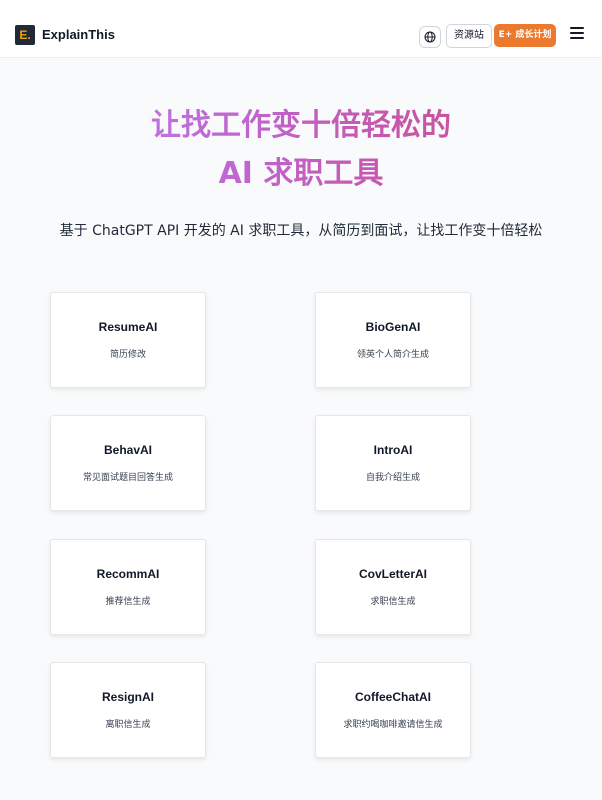 The width and height of the screenshot is (602, 800). Describe the element at coordinates (525, 35) in the screenshot. I see `growth-plan-button: E+ 成长计划` at that location.